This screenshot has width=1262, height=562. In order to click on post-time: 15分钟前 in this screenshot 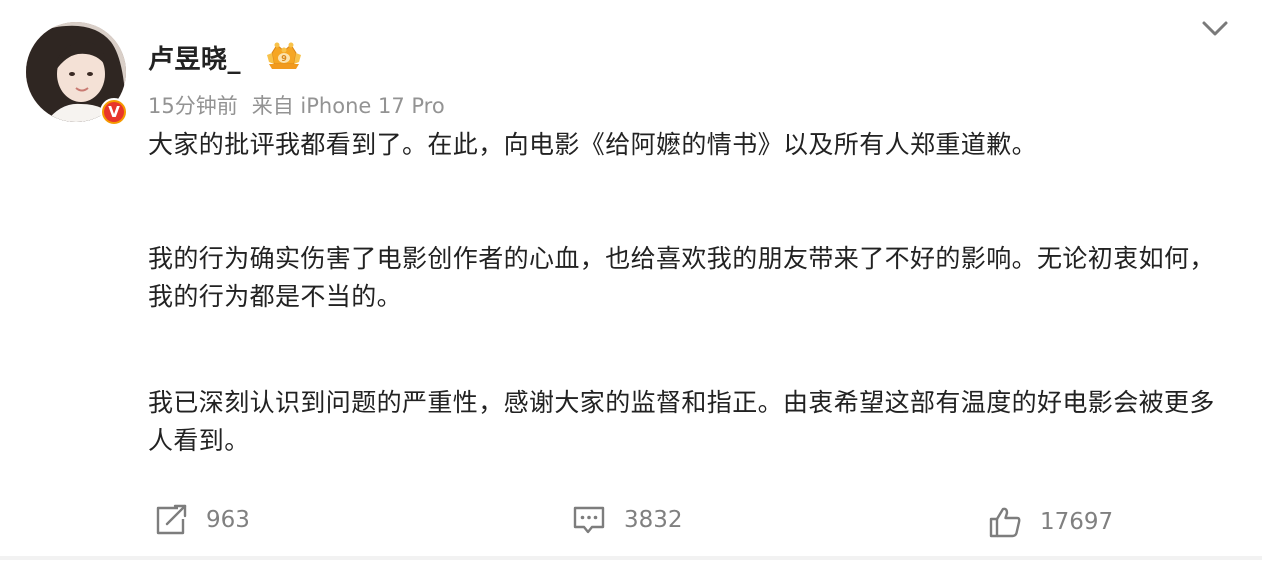, I will do `click(193, 106)`.